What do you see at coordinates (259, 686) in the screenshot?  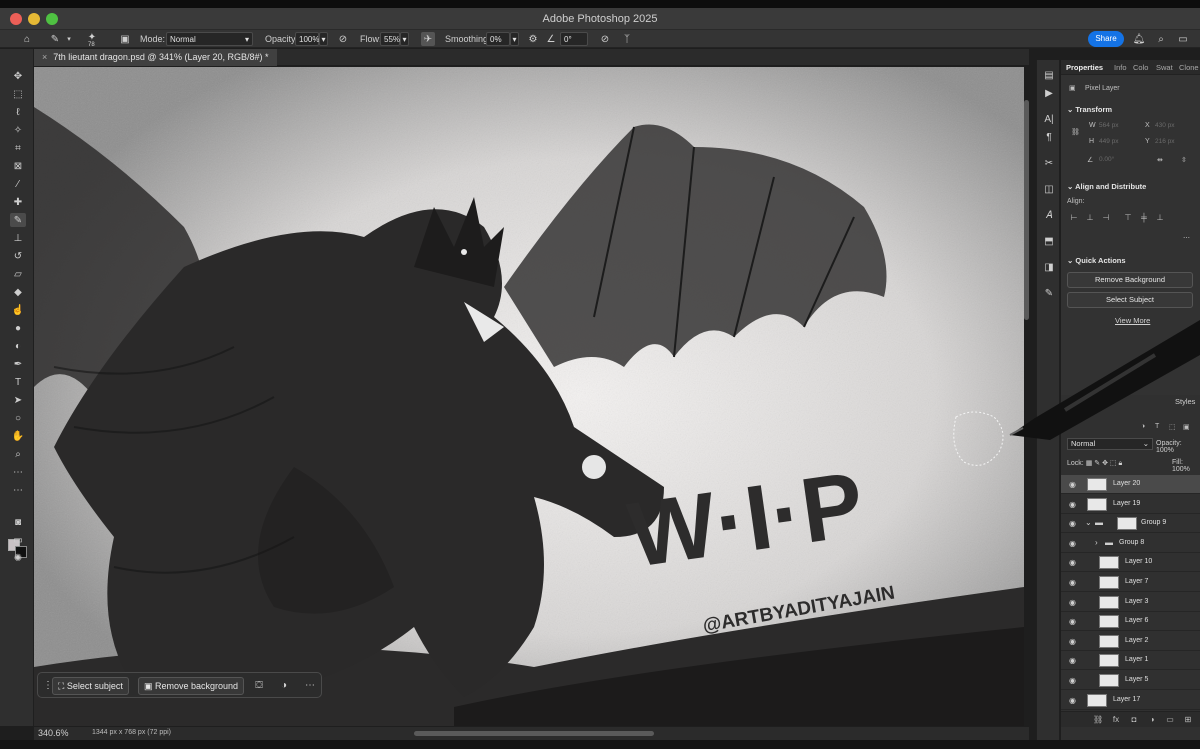 I see `transform-icon: ⛋` at bounding box center [259, 686].